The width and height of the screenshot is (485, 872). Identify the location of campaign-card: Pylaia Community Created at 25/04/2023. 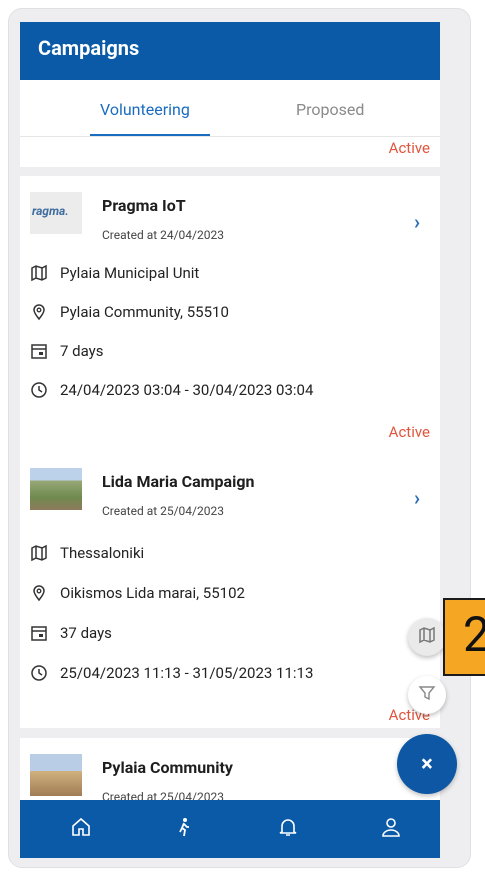
(230, 773).